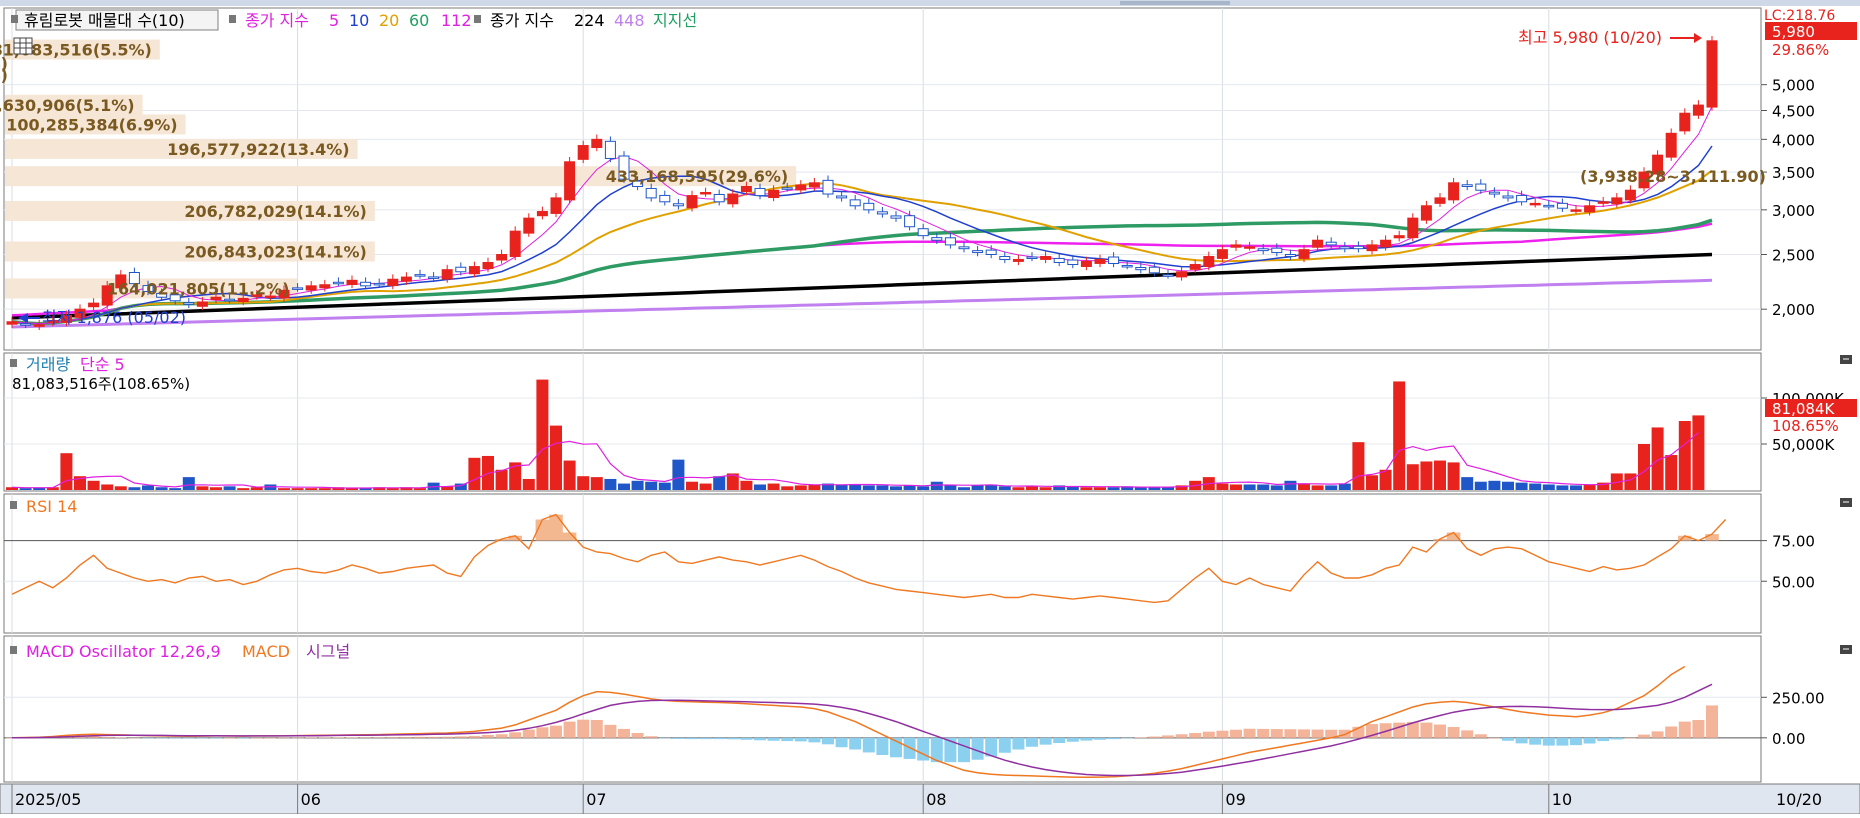  Describe the element at coordinates (13, 650) in the screenshot. I see `macd-title-icon` at that location.